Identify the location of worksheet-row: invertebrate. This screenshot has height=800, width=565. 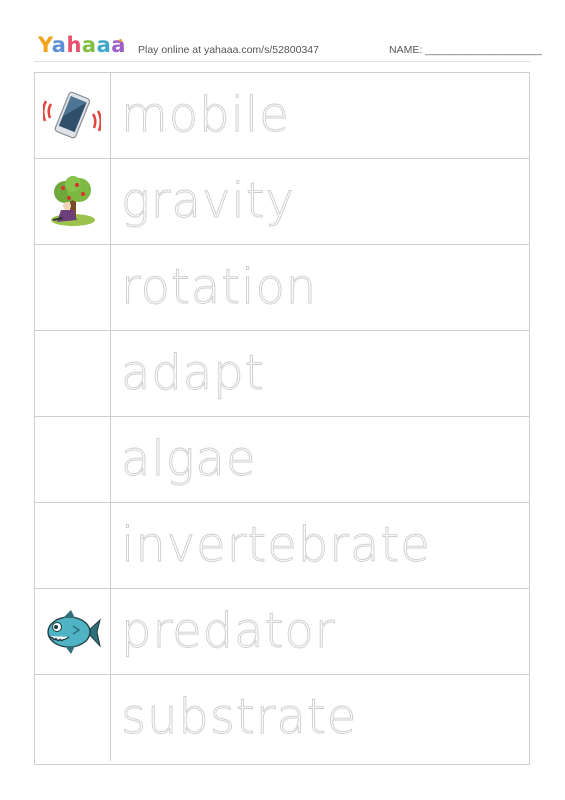
(282, 546).